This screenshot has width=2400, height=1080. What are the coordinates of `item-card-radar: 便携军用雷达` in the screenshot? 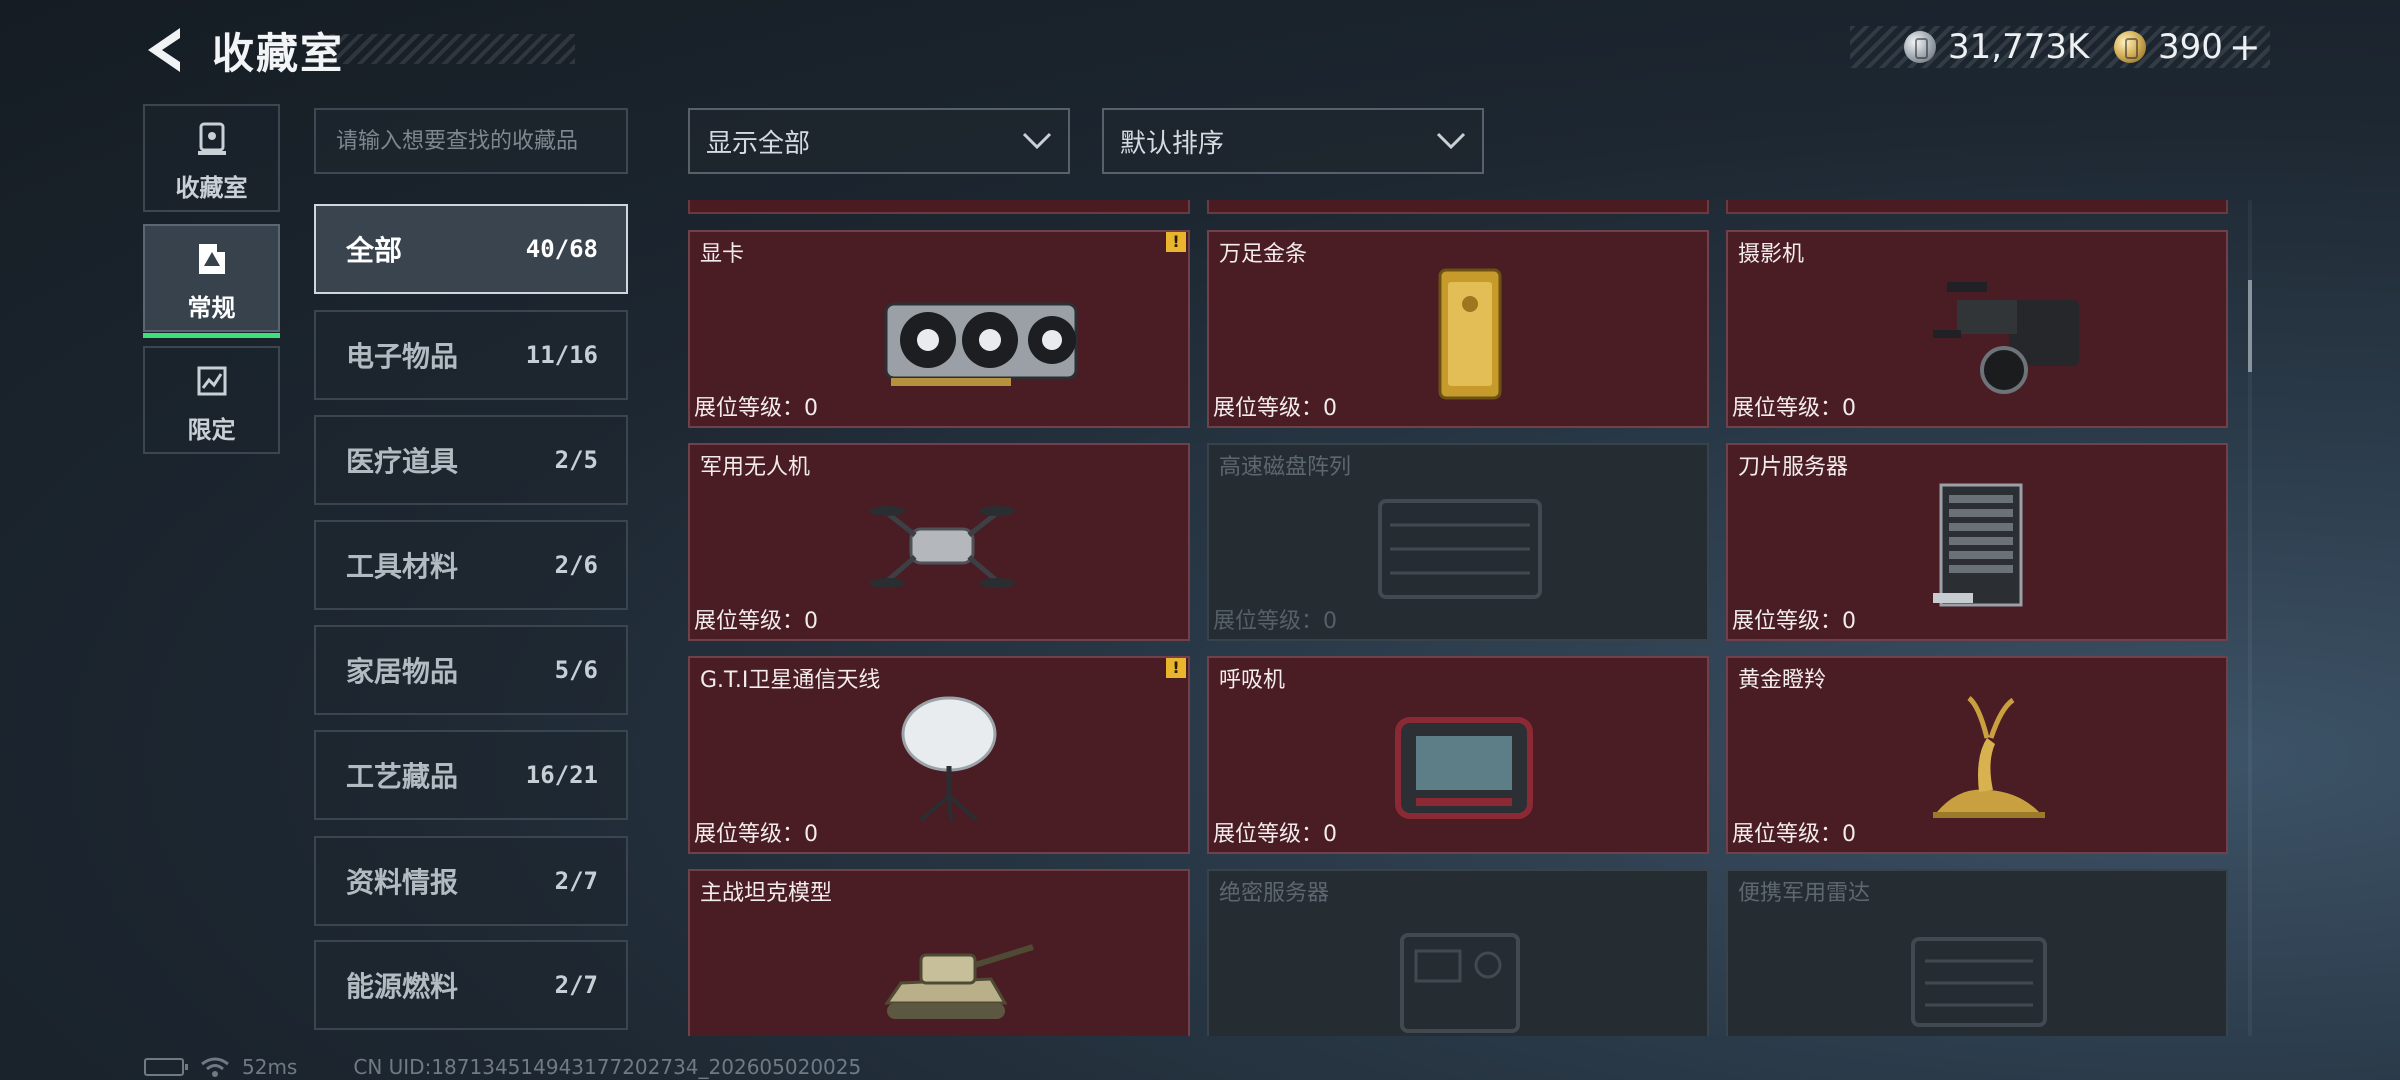 It's located at (1977, 952).